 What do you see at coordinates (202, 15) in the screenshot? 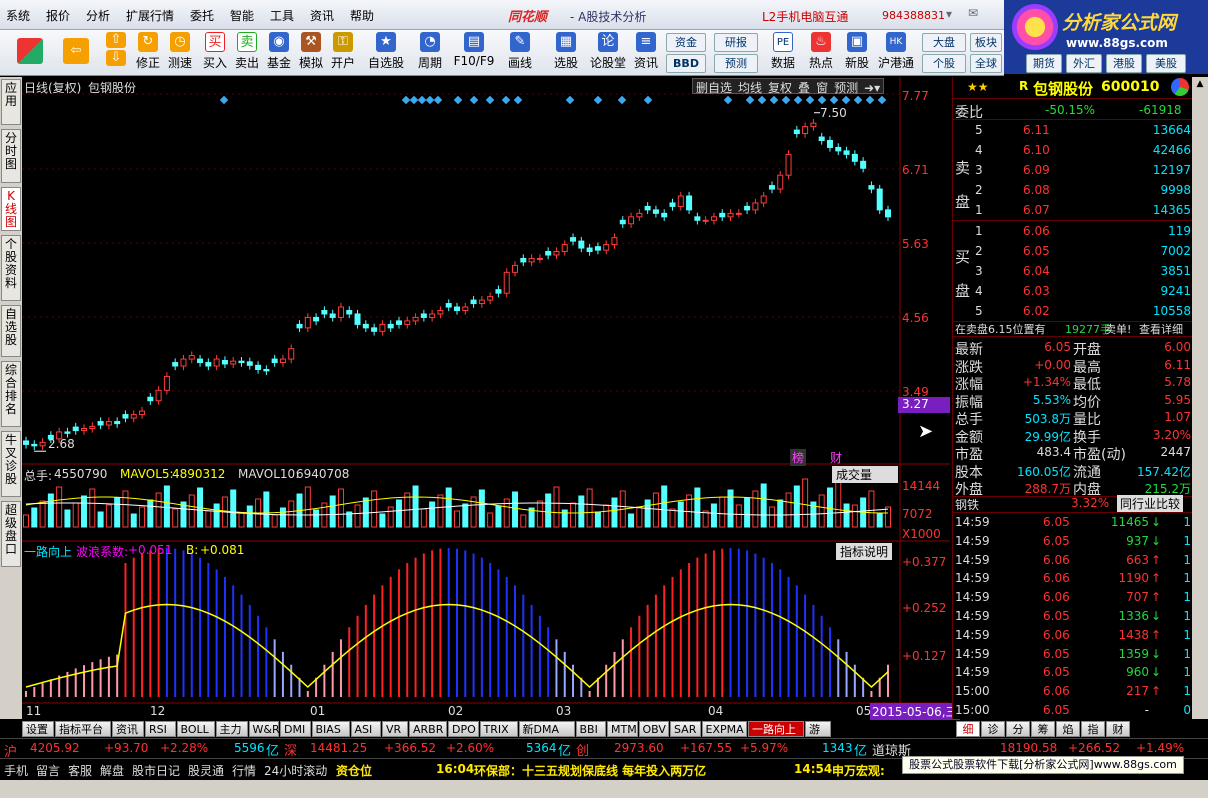
I see `menu-trade: 委托` at bounding box center [202, 15].